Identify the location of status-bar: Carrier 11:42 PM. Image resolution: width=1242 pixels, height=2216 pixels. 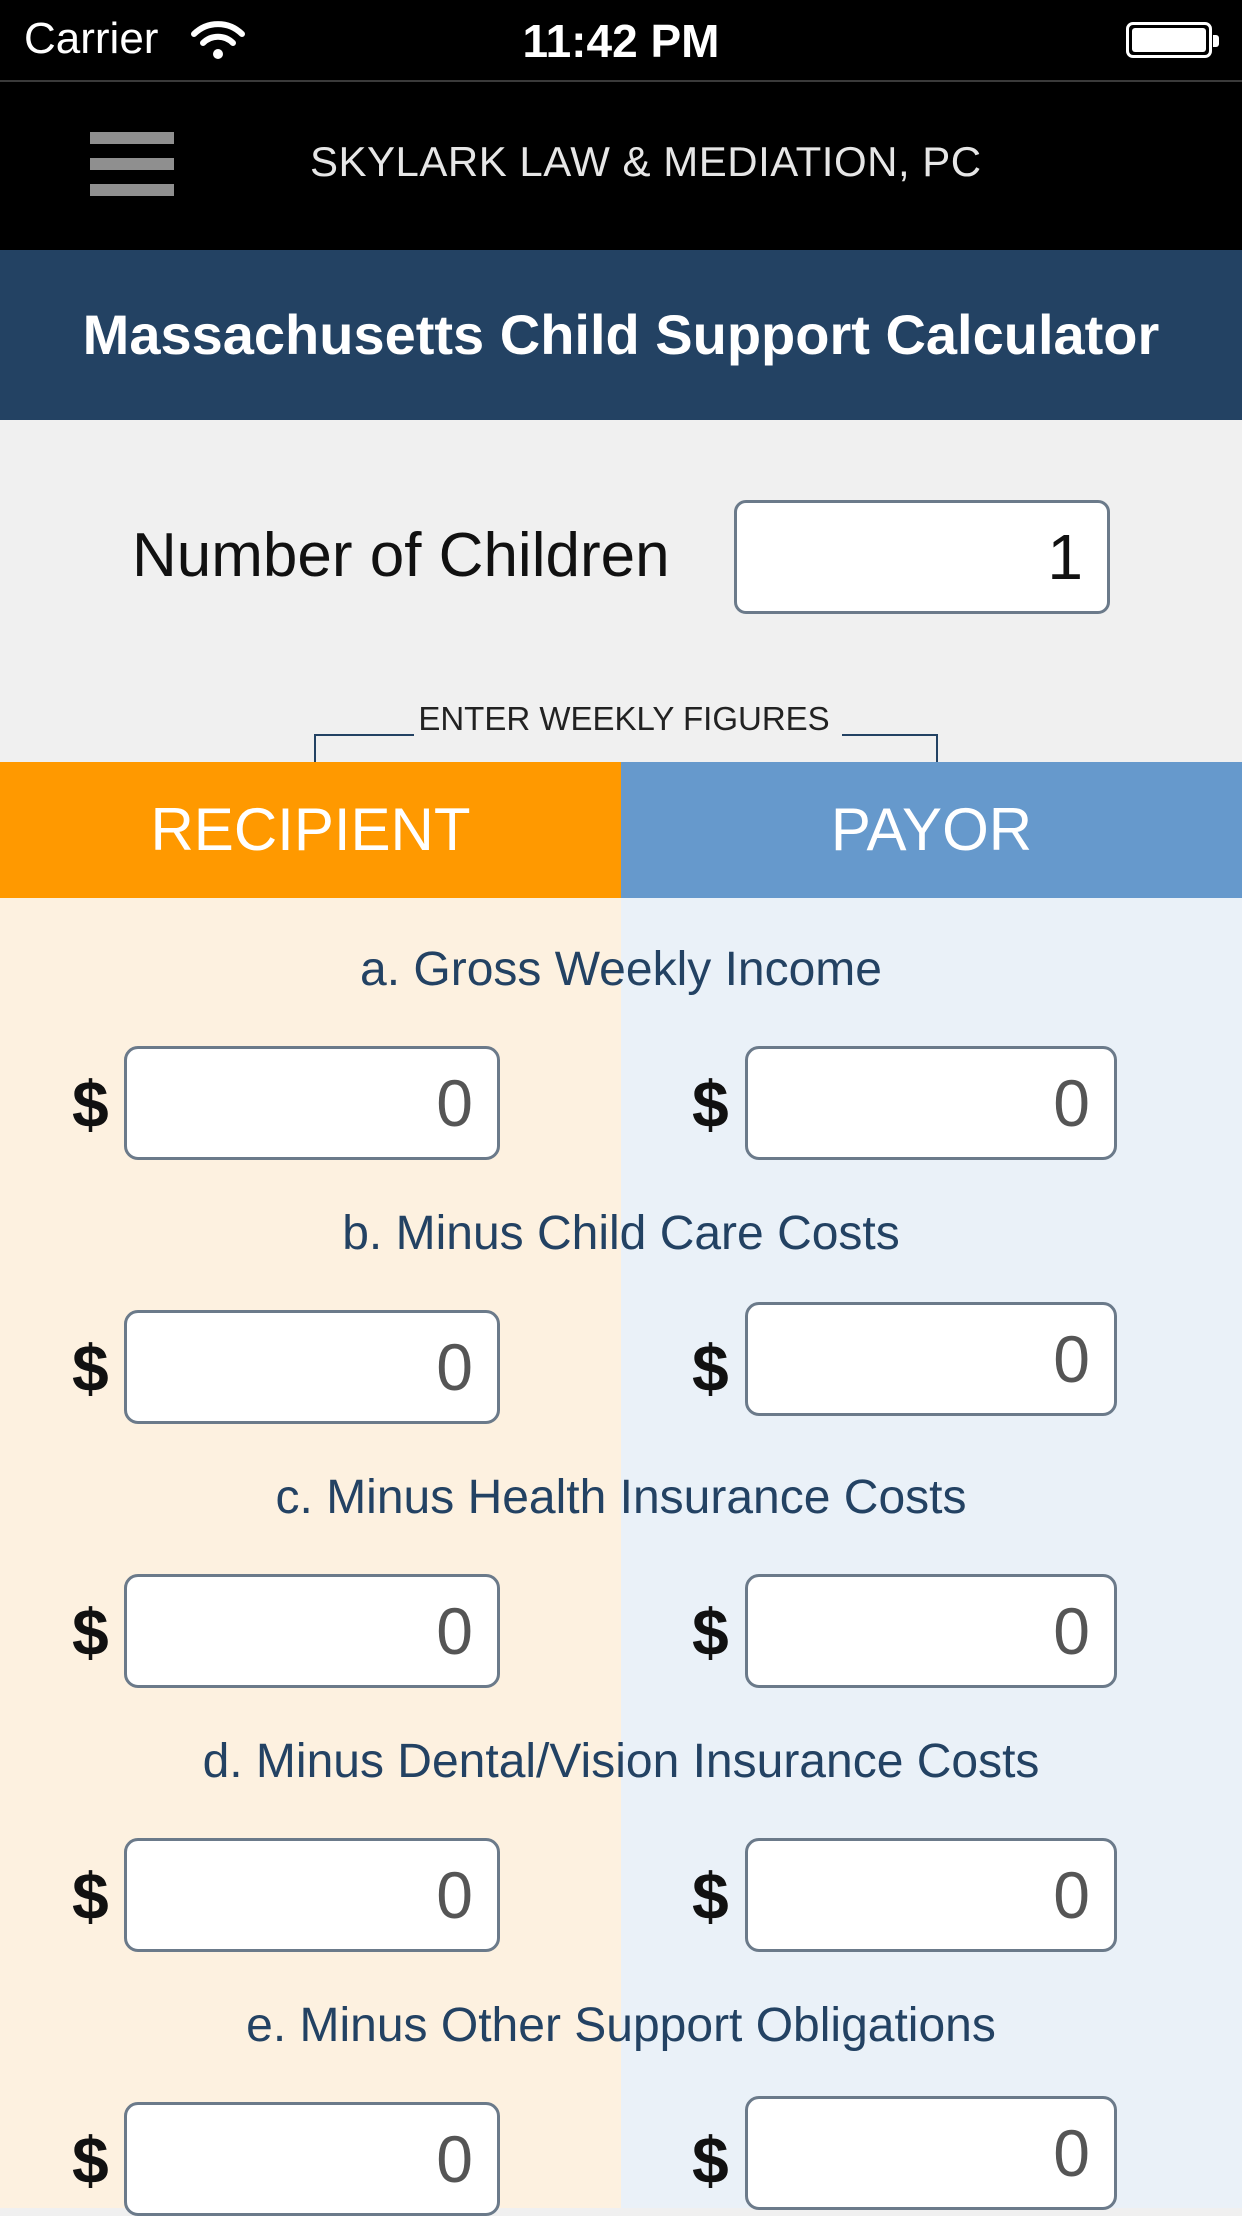
(621, 41).